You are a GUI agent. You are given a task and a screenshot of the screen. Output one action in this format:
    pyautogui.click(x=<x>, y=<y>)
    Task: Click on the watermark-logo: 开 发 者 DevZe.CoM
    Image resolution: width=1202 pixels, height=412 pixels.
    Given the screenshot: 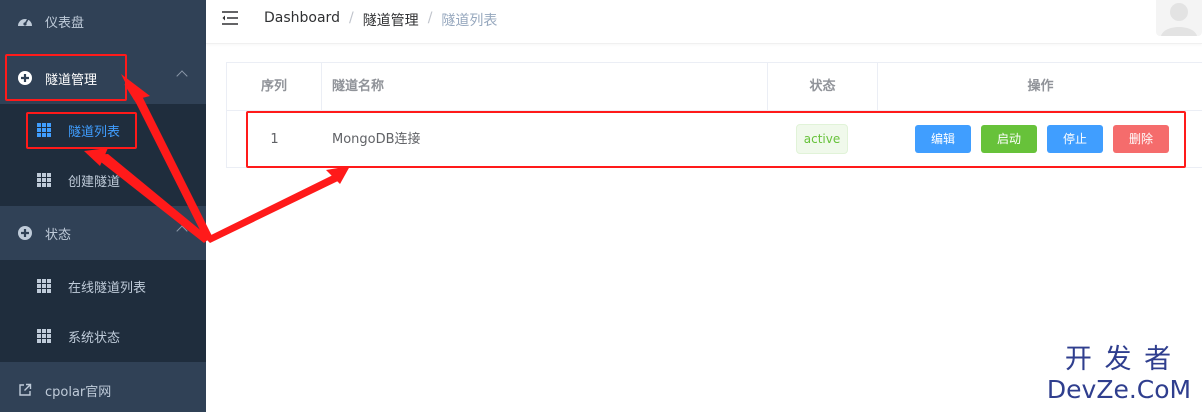 What is the action you would take?
    pyautogui.click(x=1119, y=376)
    